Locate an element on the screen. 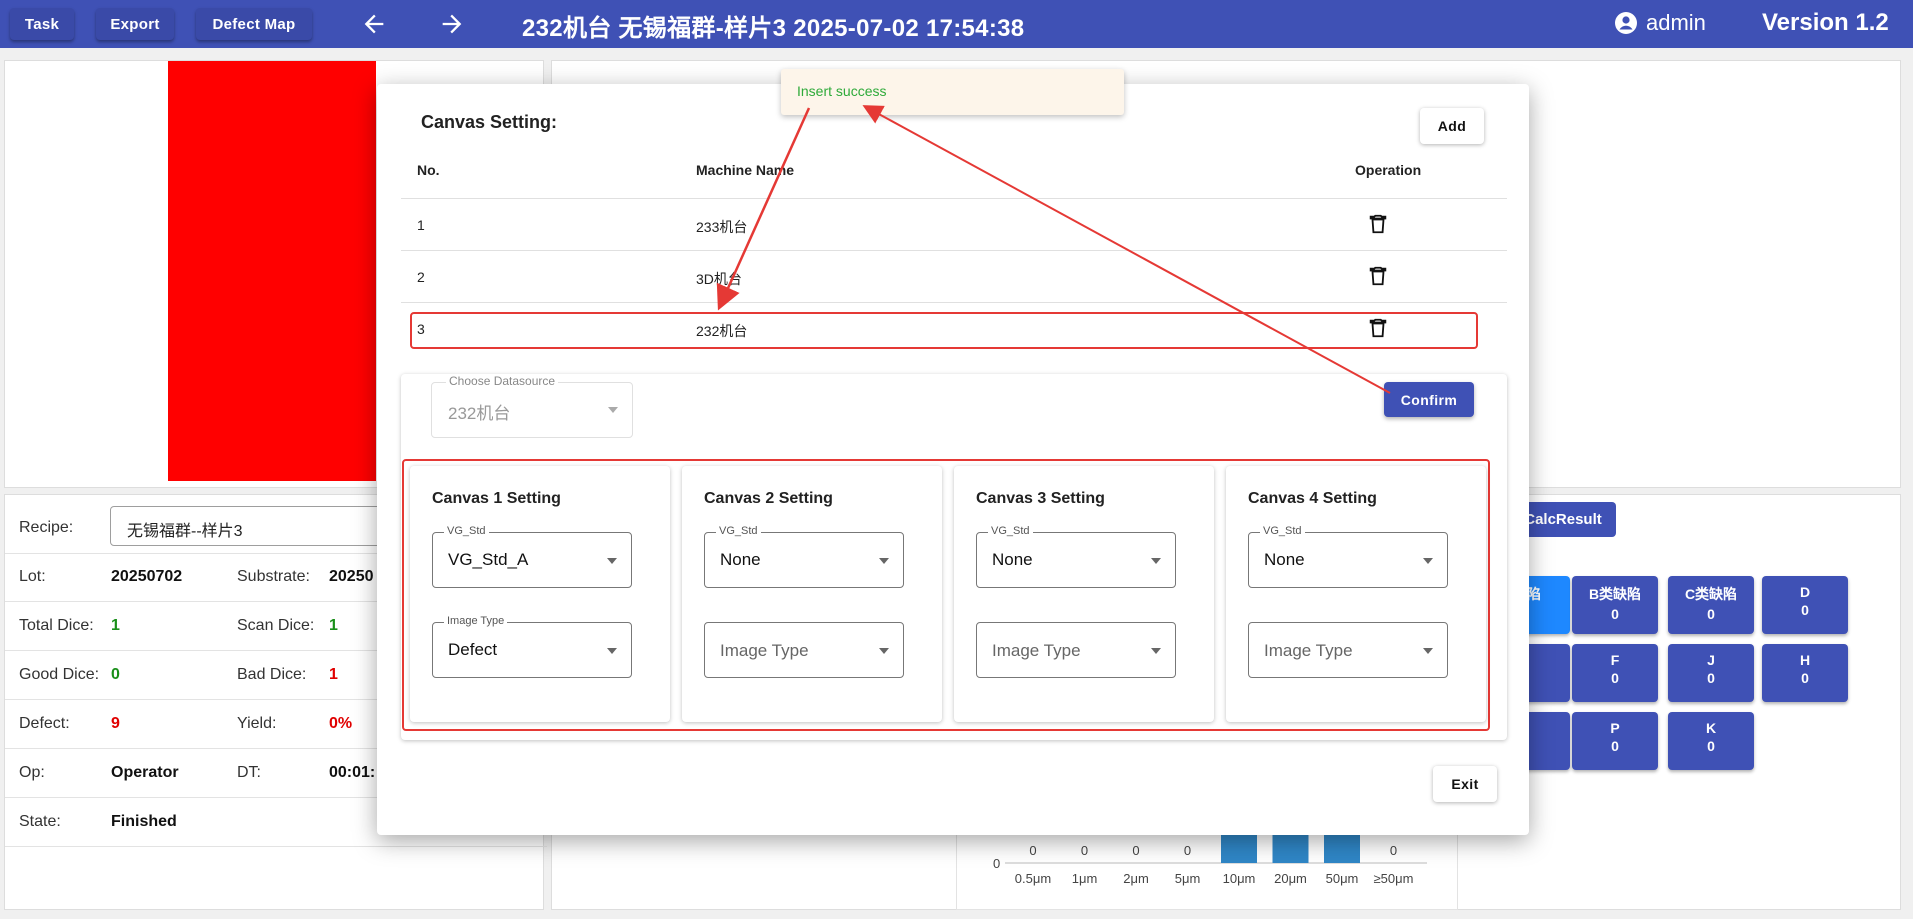 Image resolution: width=1913 pixels, height=919 pixels. annotation-arrows is located at coordinates (1053, 249).